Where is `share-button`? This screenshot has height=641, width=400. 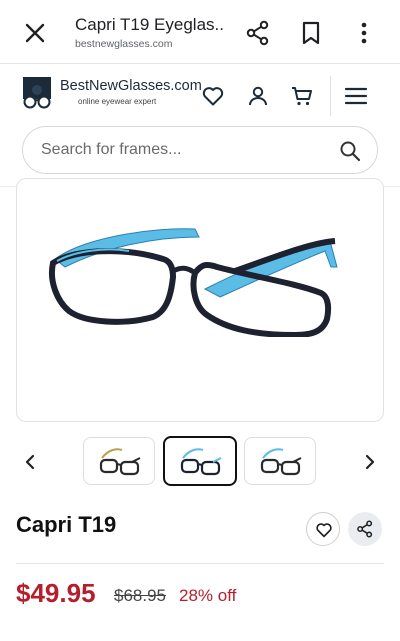
share-button is located at coordinates (365, 529).